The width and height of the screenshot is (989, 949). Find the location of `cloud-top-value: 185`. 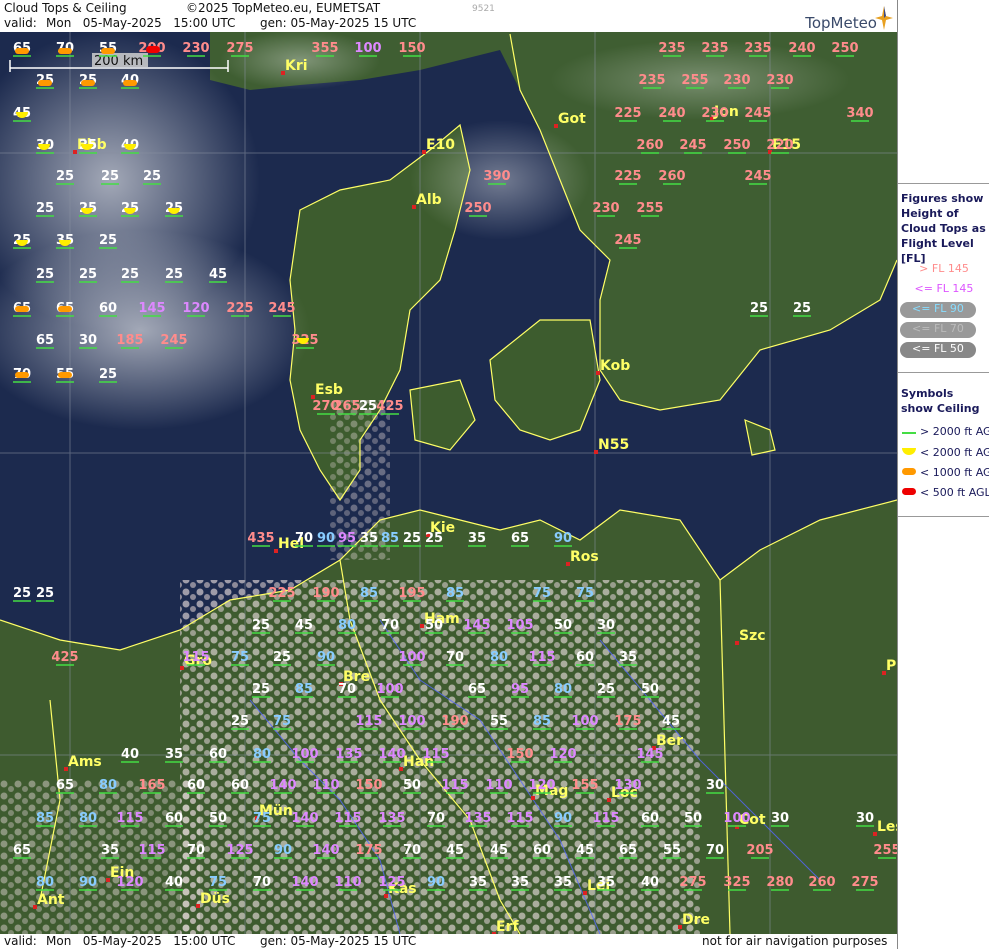

cloud-top-value: 185 is located at coordinates (129, 340).